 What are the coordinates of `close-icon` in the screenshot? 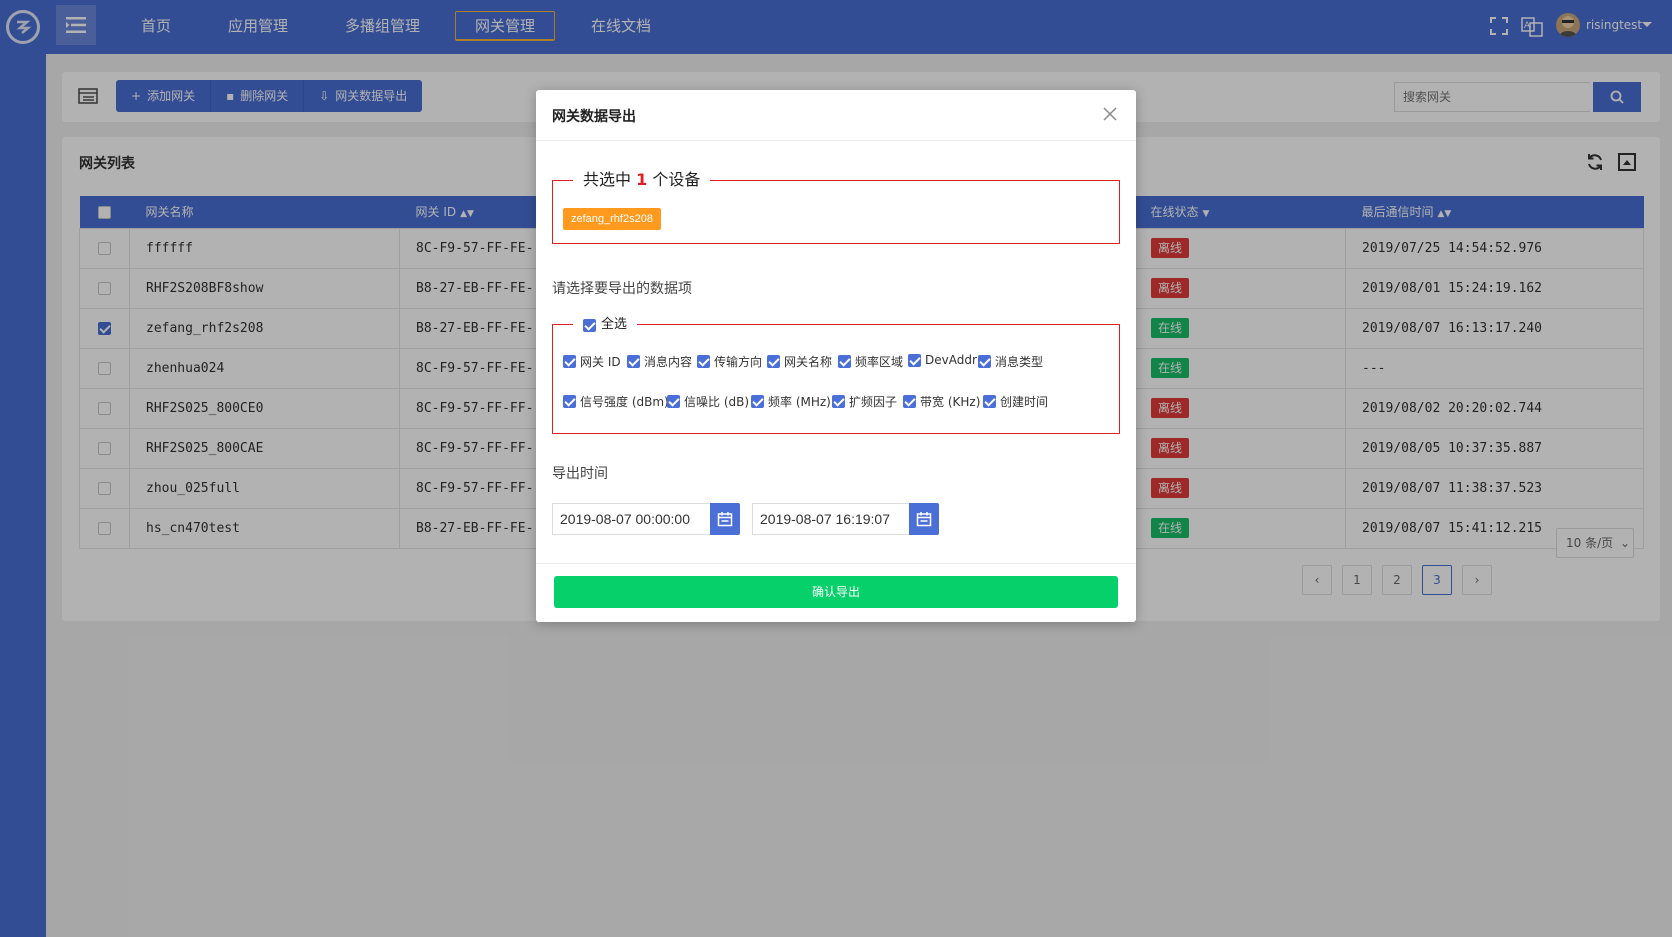 It's located at (1110, 114).